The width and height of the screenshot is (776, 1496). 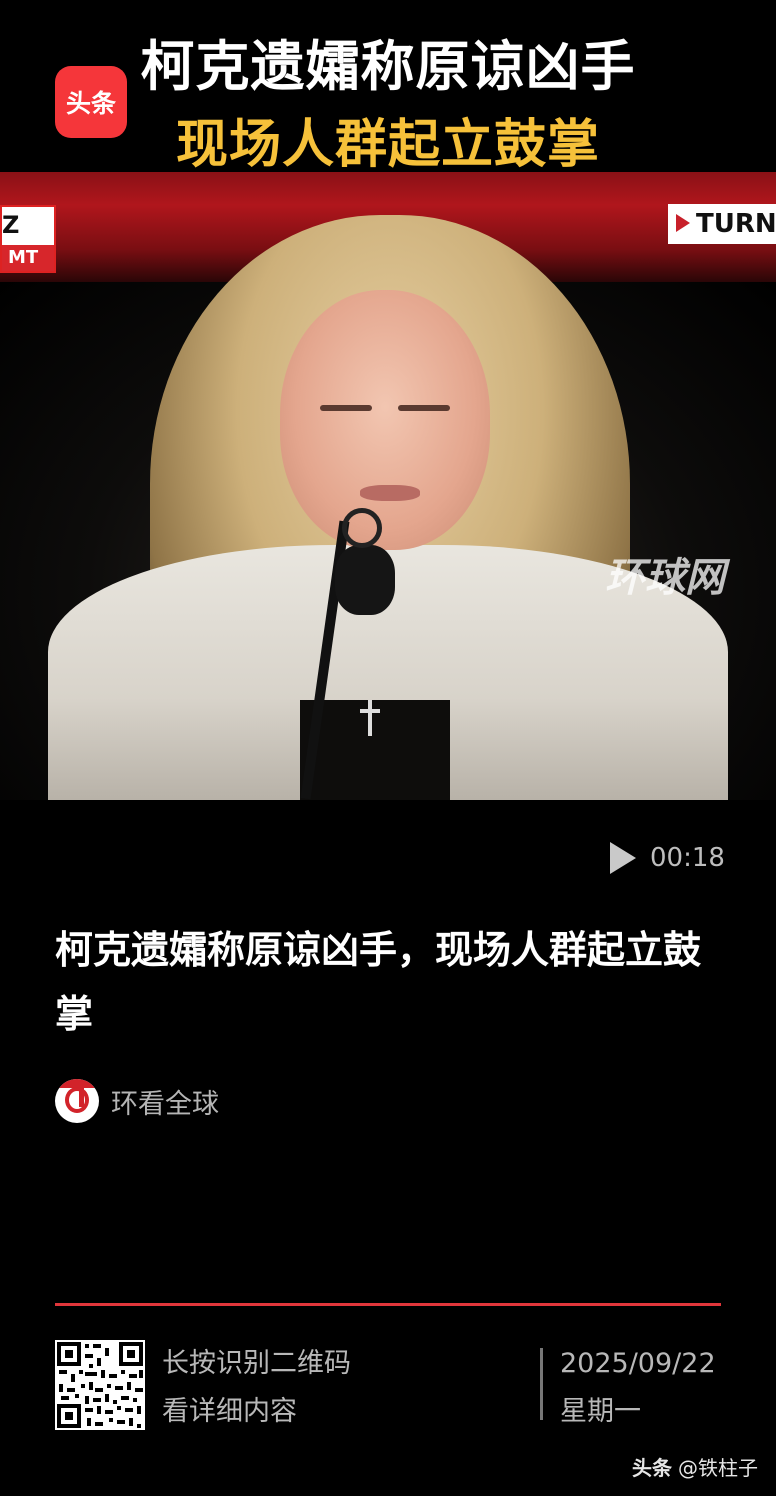 I want to click on news-chyron-right: TURN, so click(x=722, y=224).